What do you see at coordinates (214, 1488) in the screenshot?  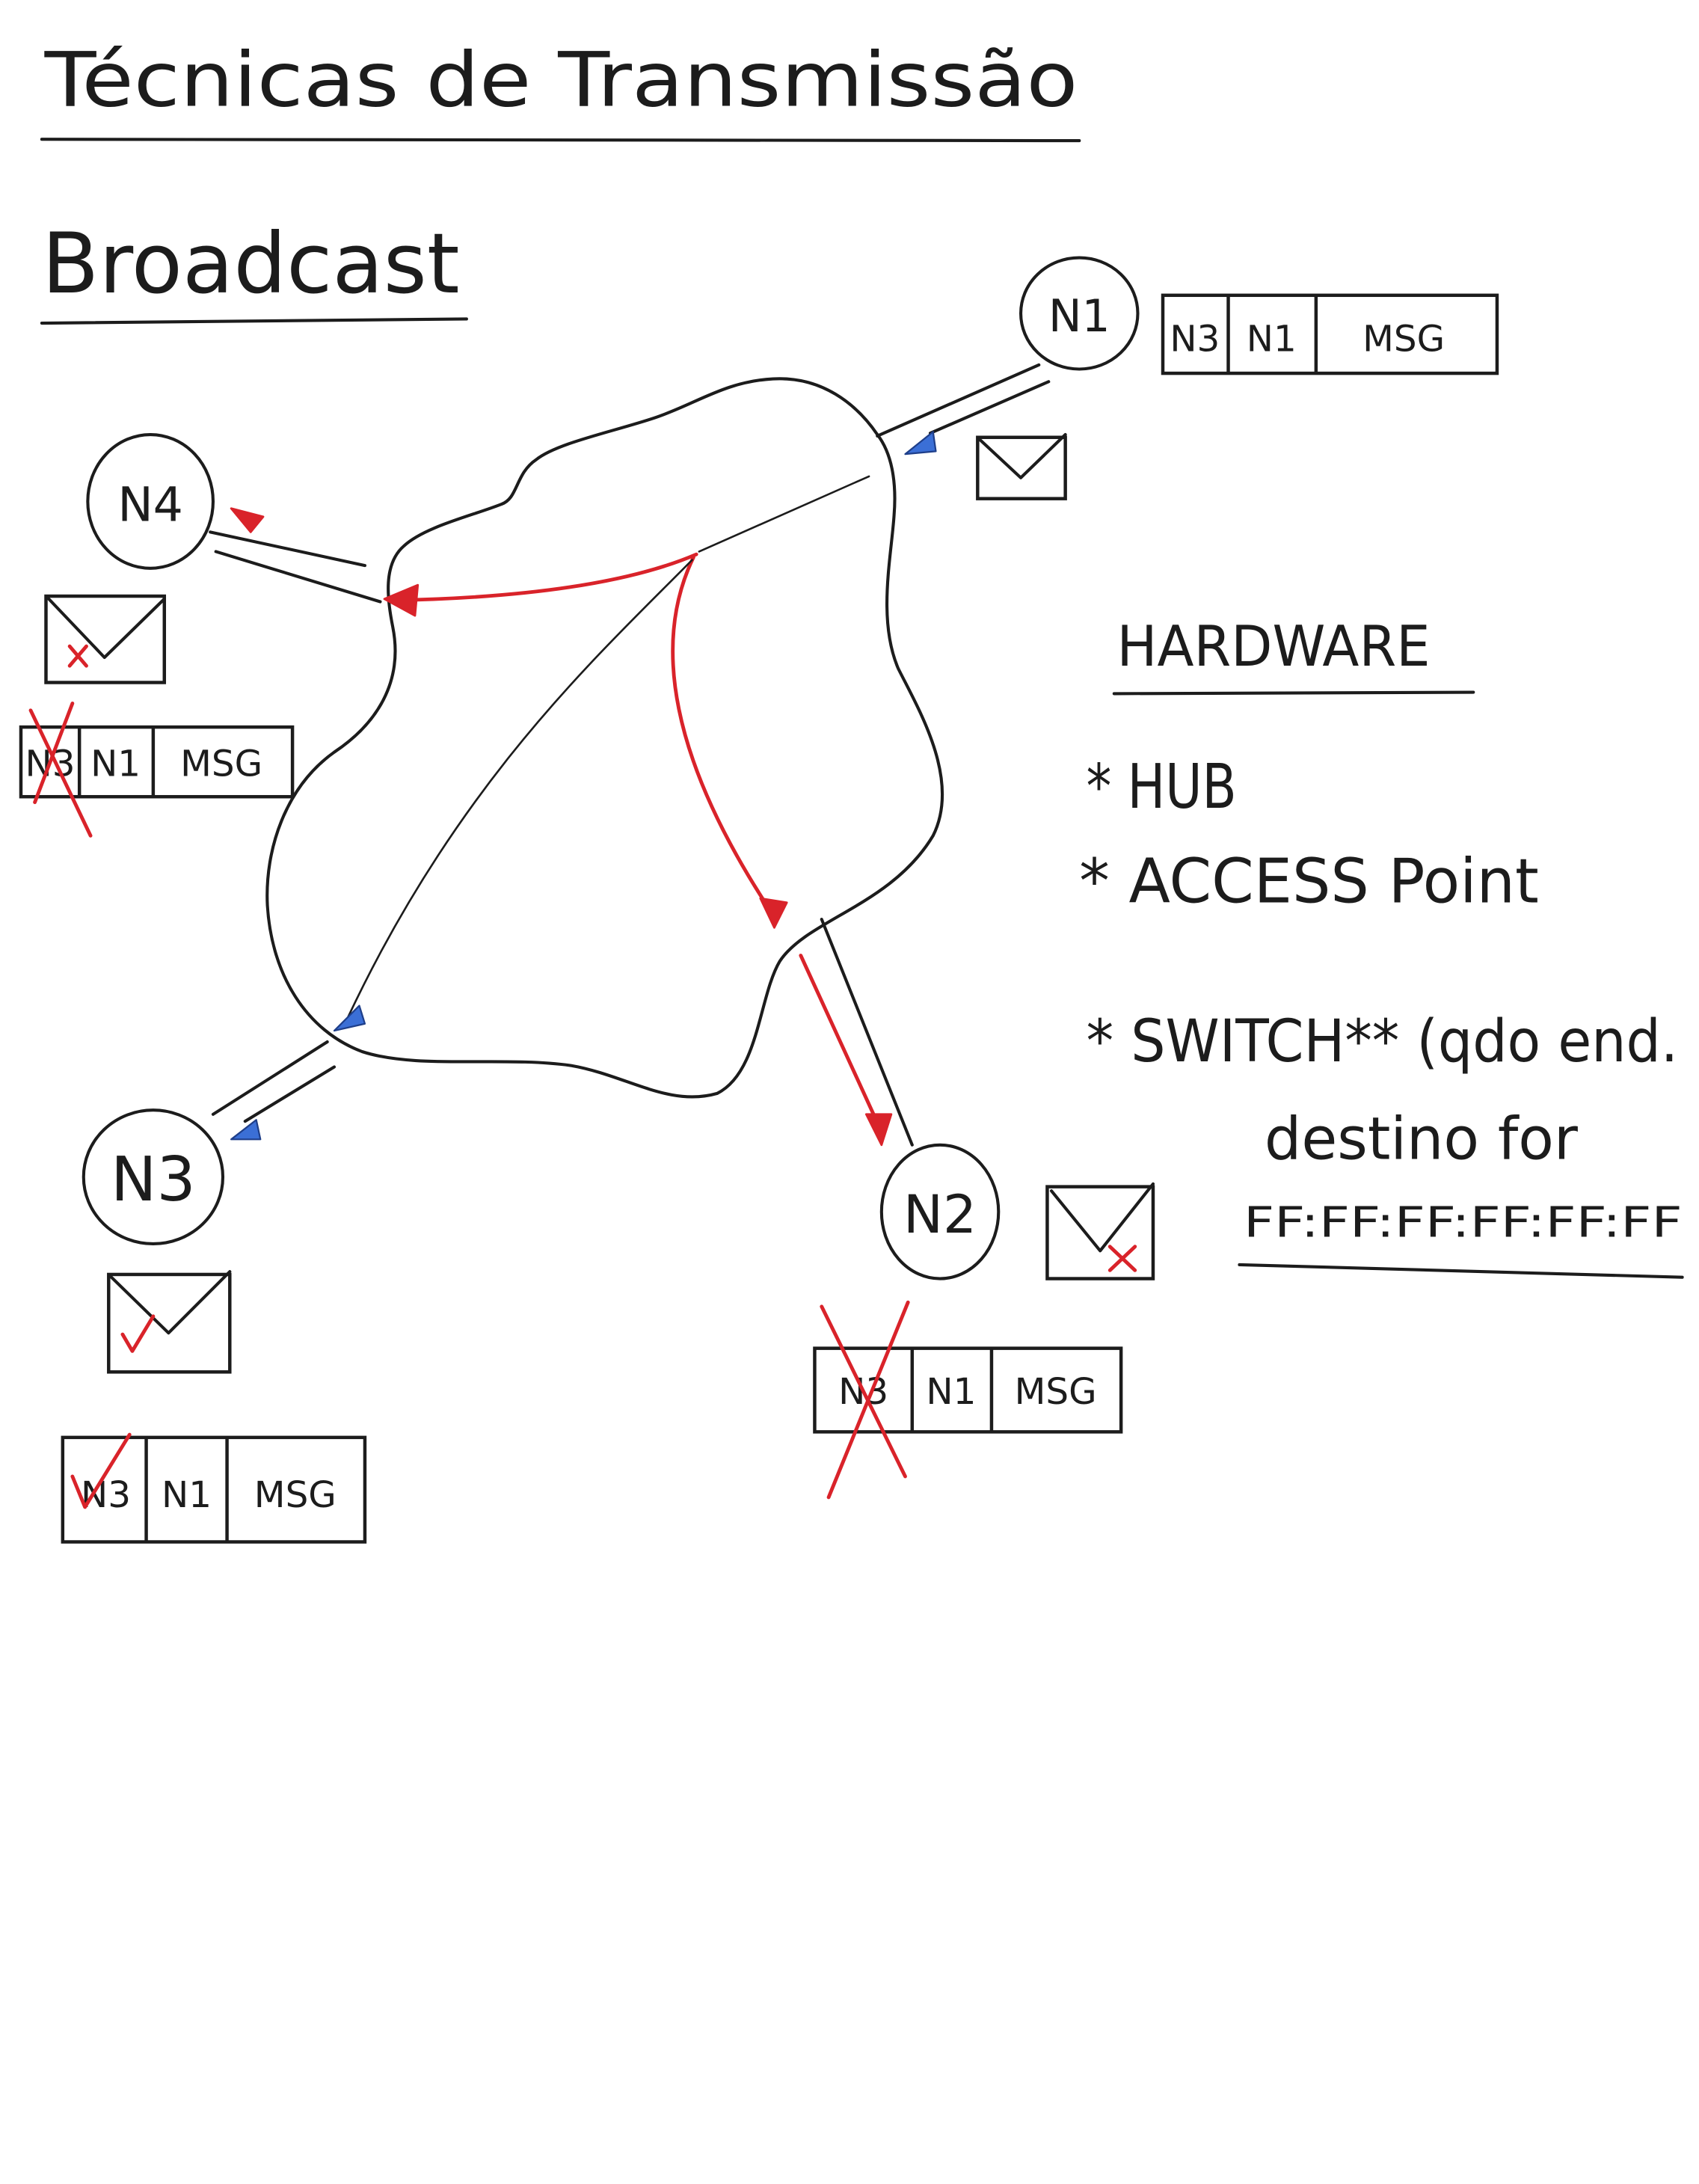 I see `frame-n3: N3 N1 MSG` at bounding box center [214, 1488].